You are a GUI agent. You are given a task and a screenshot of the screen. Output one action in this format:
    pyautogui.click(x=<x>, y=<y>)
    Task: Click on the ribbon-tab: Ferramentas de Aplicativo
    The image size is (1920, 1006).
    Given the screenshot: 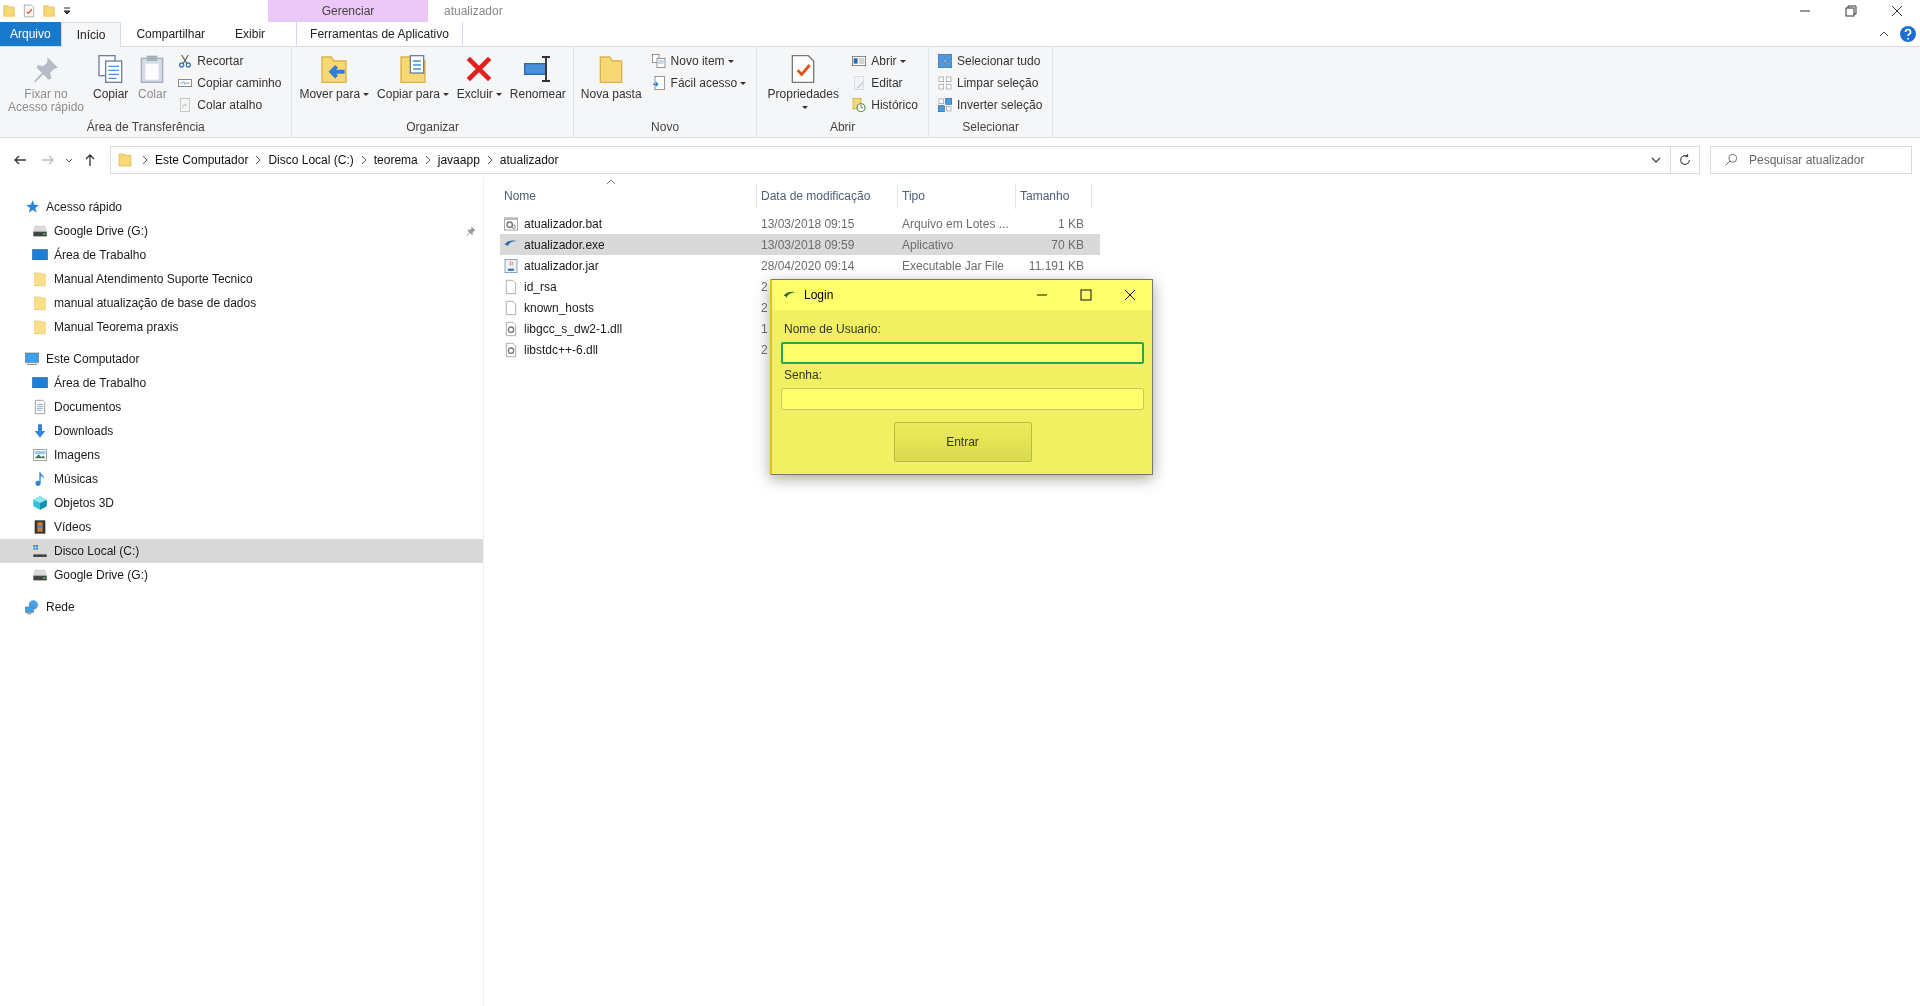 What is the action you would take?
    pyautogui.click(x=379, y=34)
    